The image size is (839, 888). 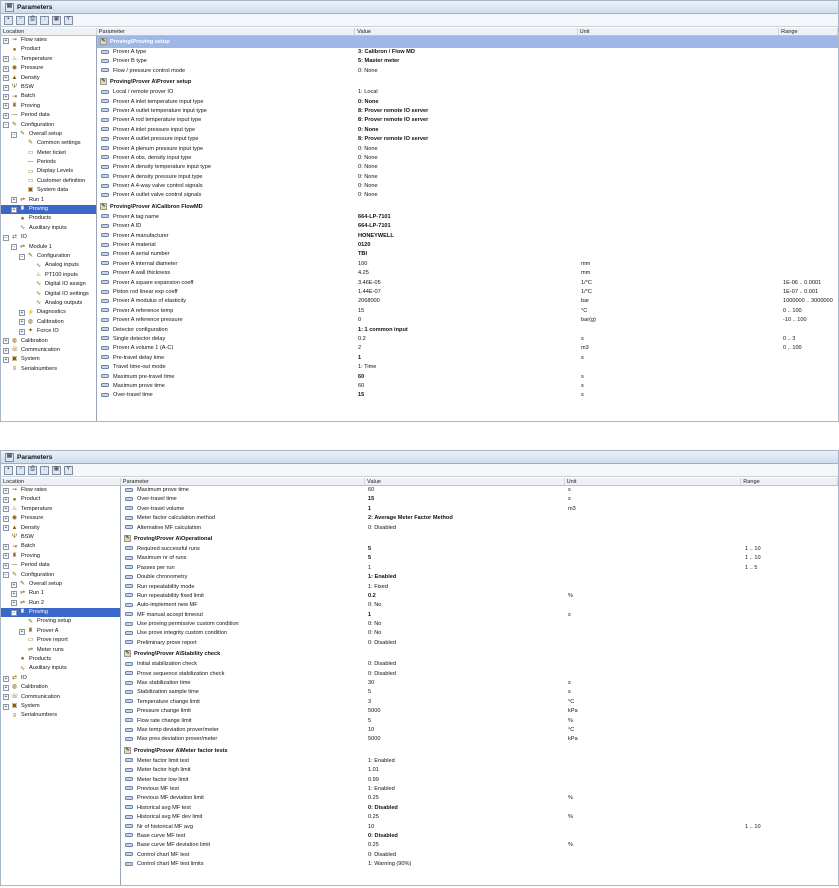 I want to click on tree-icon: ⋮, so click(x=44, y=470).